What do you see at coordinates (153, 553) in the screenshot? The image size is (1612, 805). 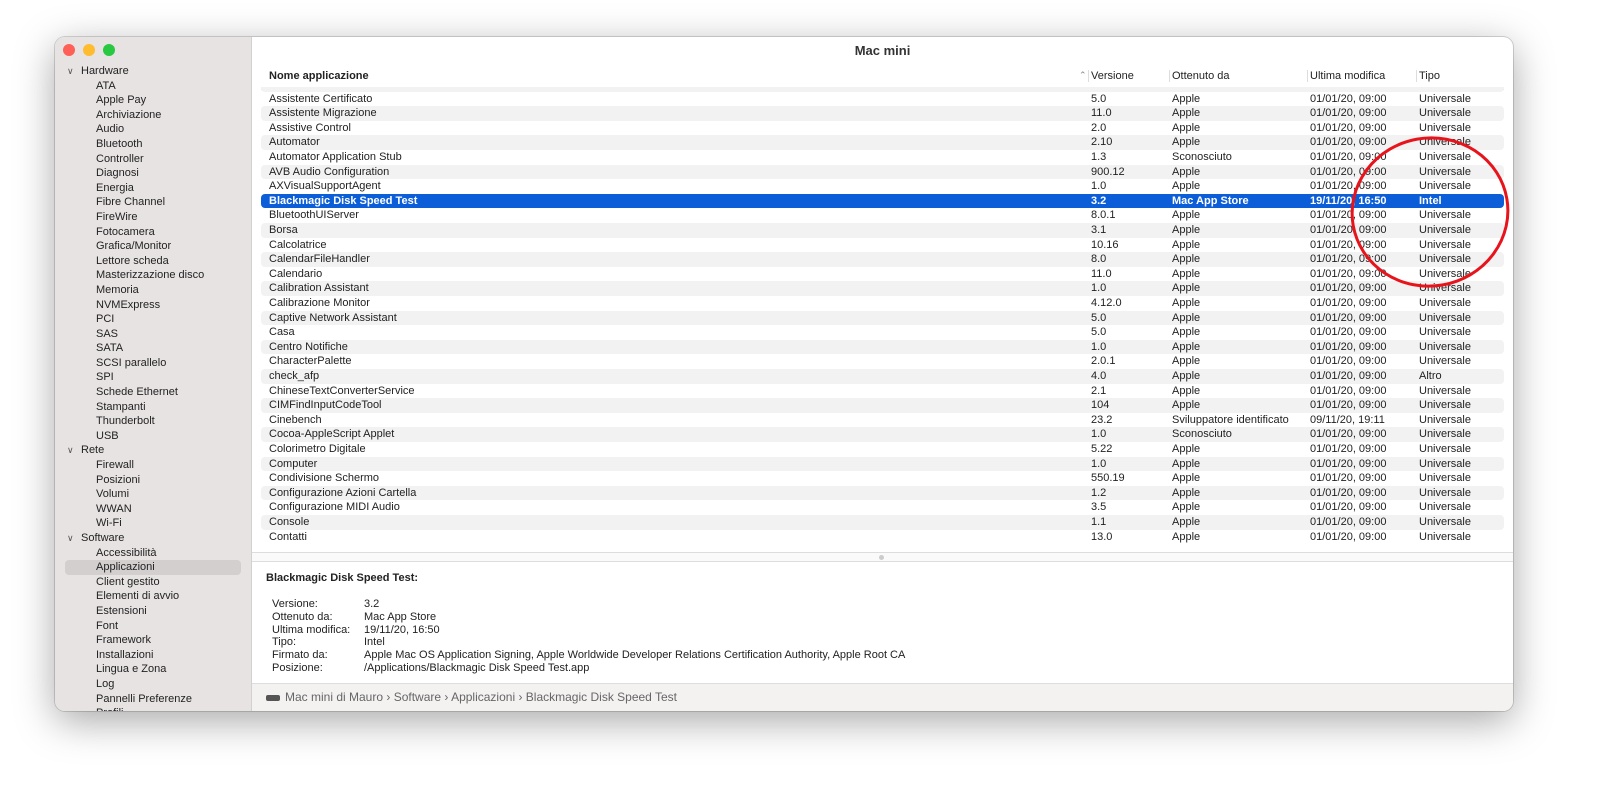 I see `sidebar-item: Accessibilità` at bounding box center [153, 553].